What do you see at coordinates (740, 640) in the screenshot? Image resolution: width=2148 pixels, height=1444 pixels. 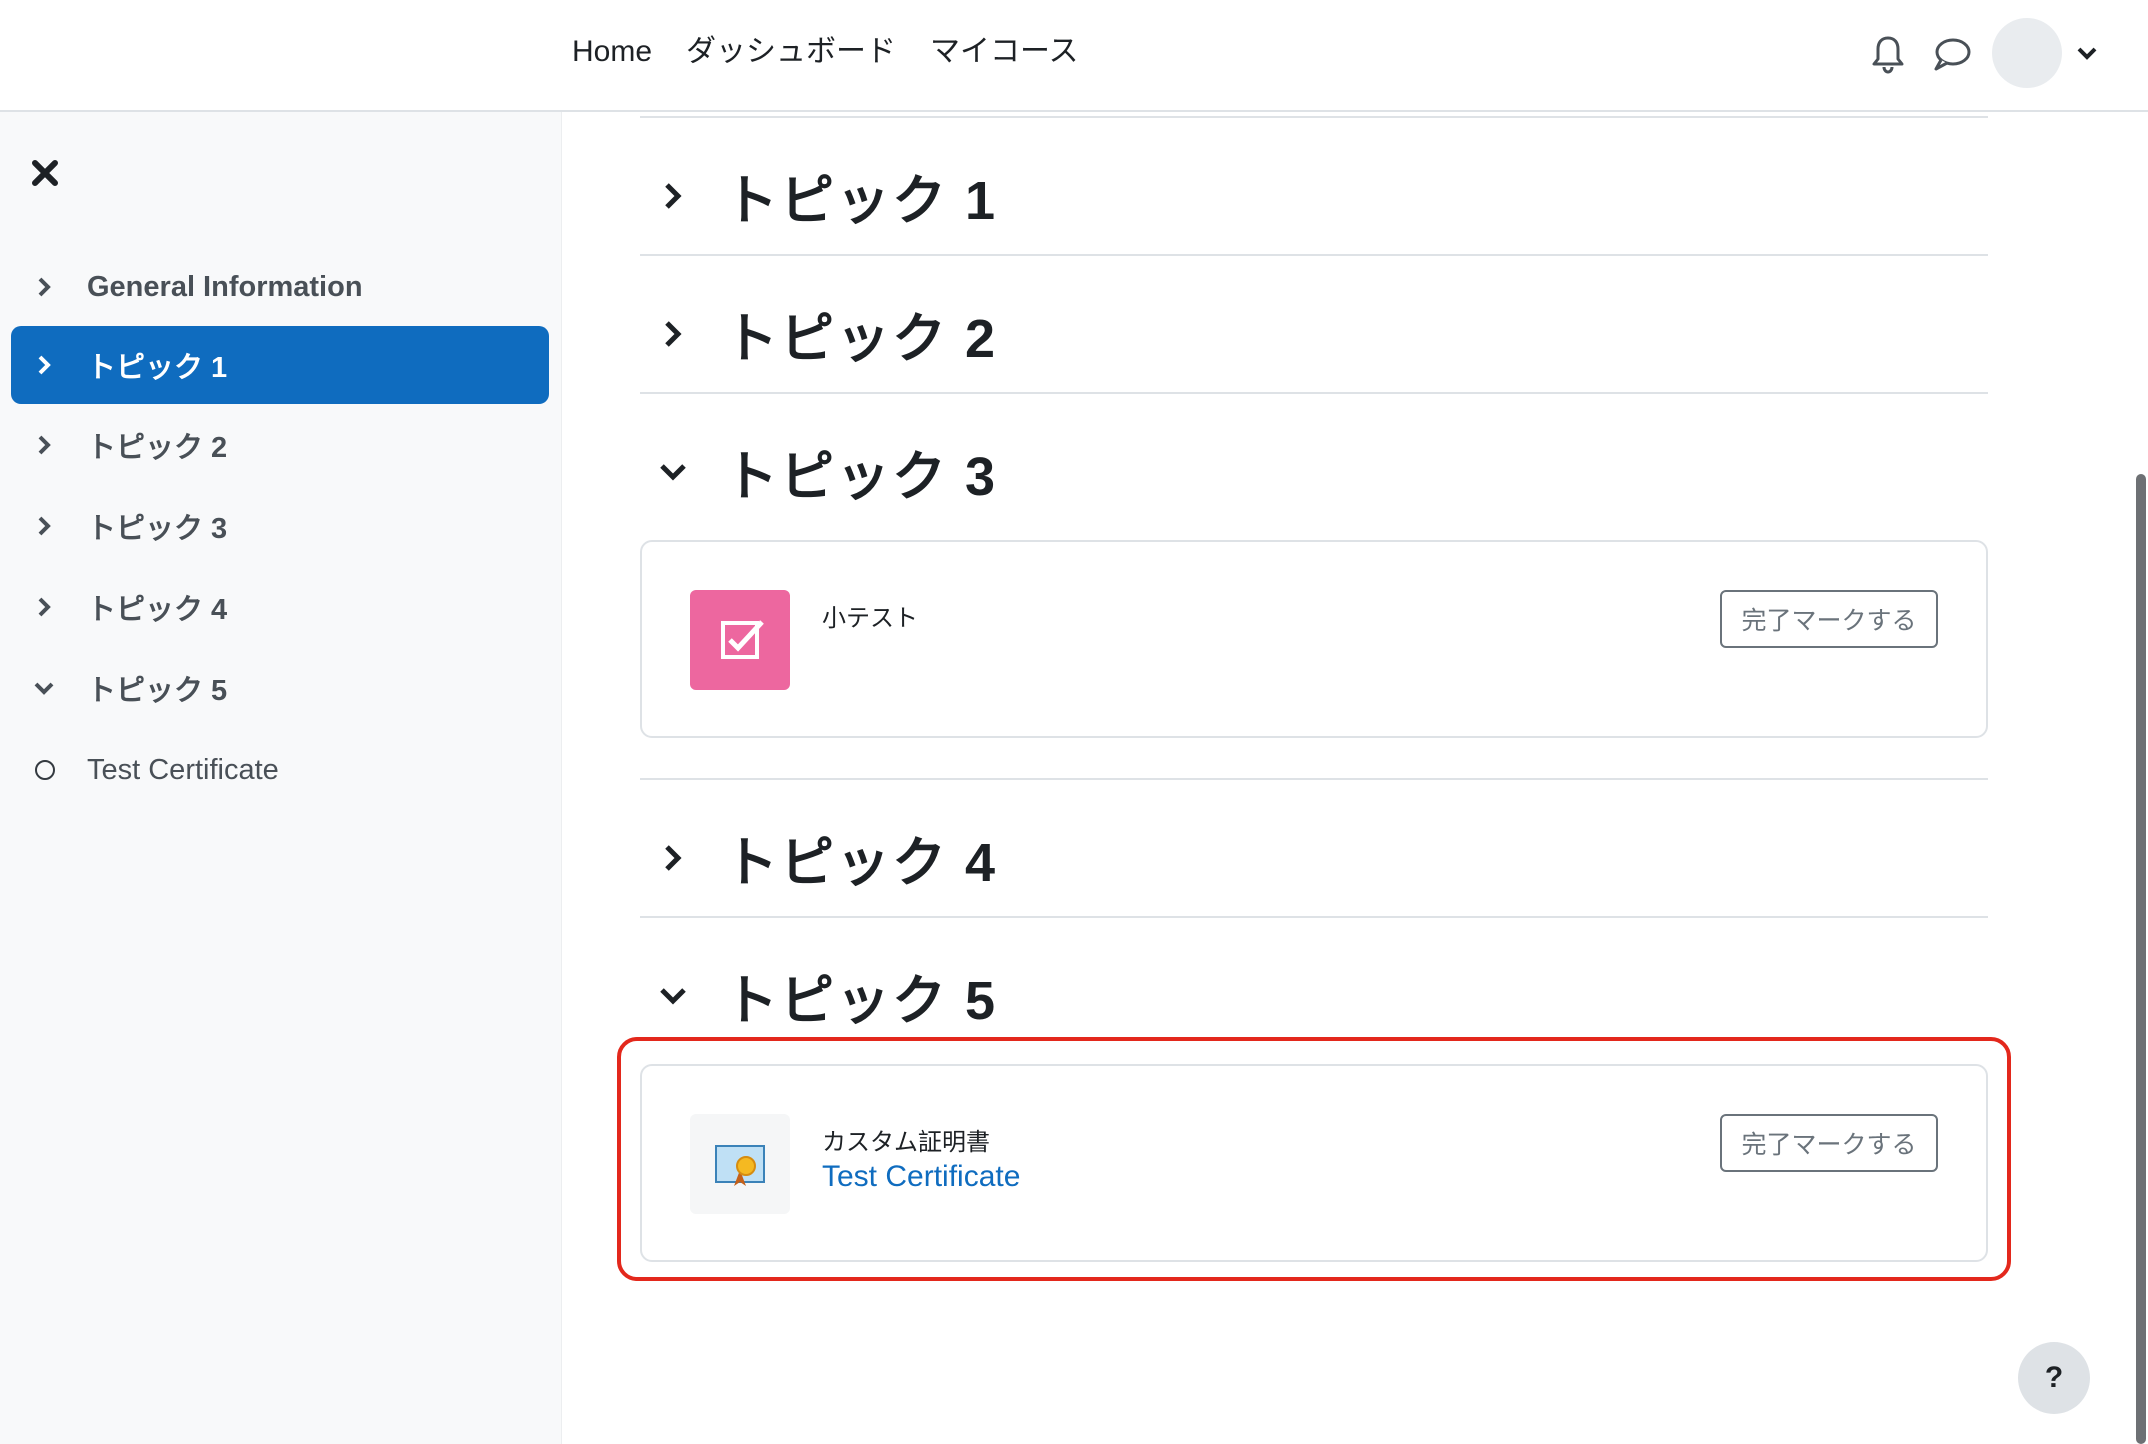 I see `quiz-checkbox-icon` at bounding box center [740, 640].